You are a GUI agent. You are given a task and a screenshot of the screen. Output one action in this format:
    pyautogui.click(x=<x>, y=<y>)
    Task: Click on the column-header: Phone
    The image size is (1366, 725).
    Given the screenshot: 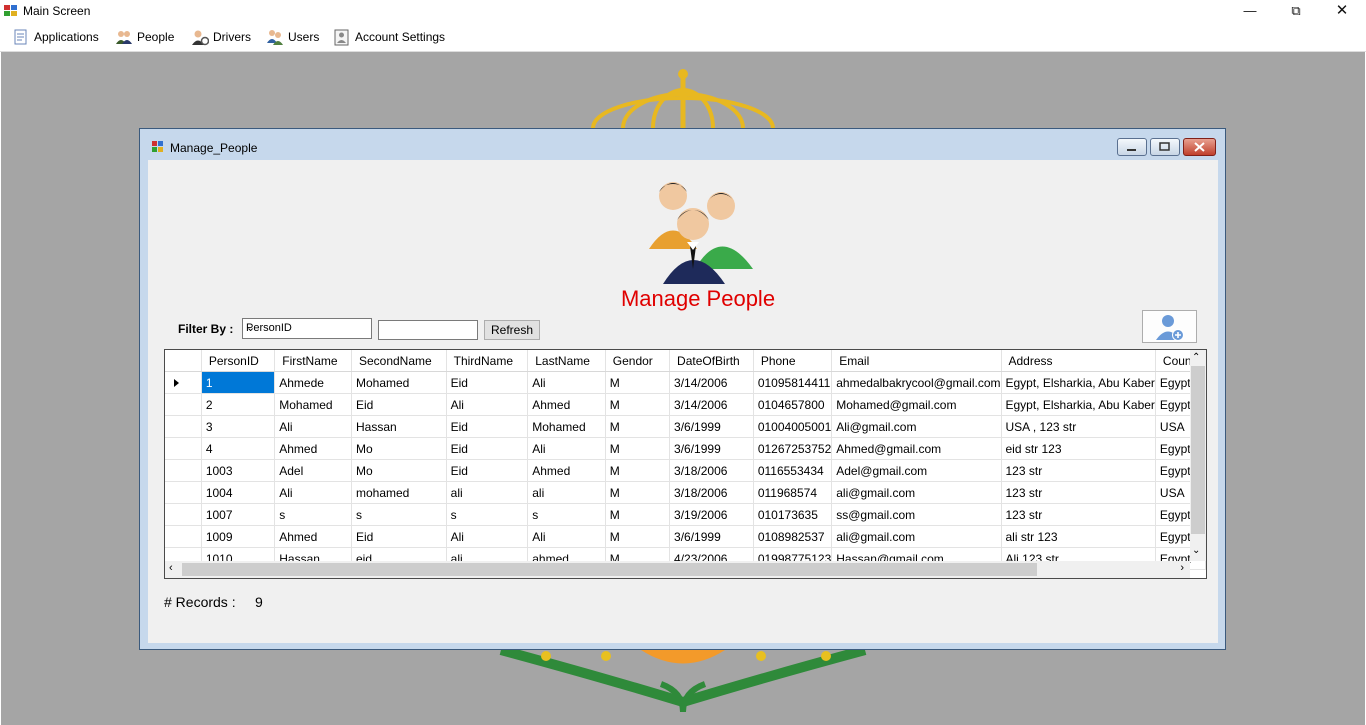 What is the action you would take?
    pyautogui.click(x=793, y=361)
    